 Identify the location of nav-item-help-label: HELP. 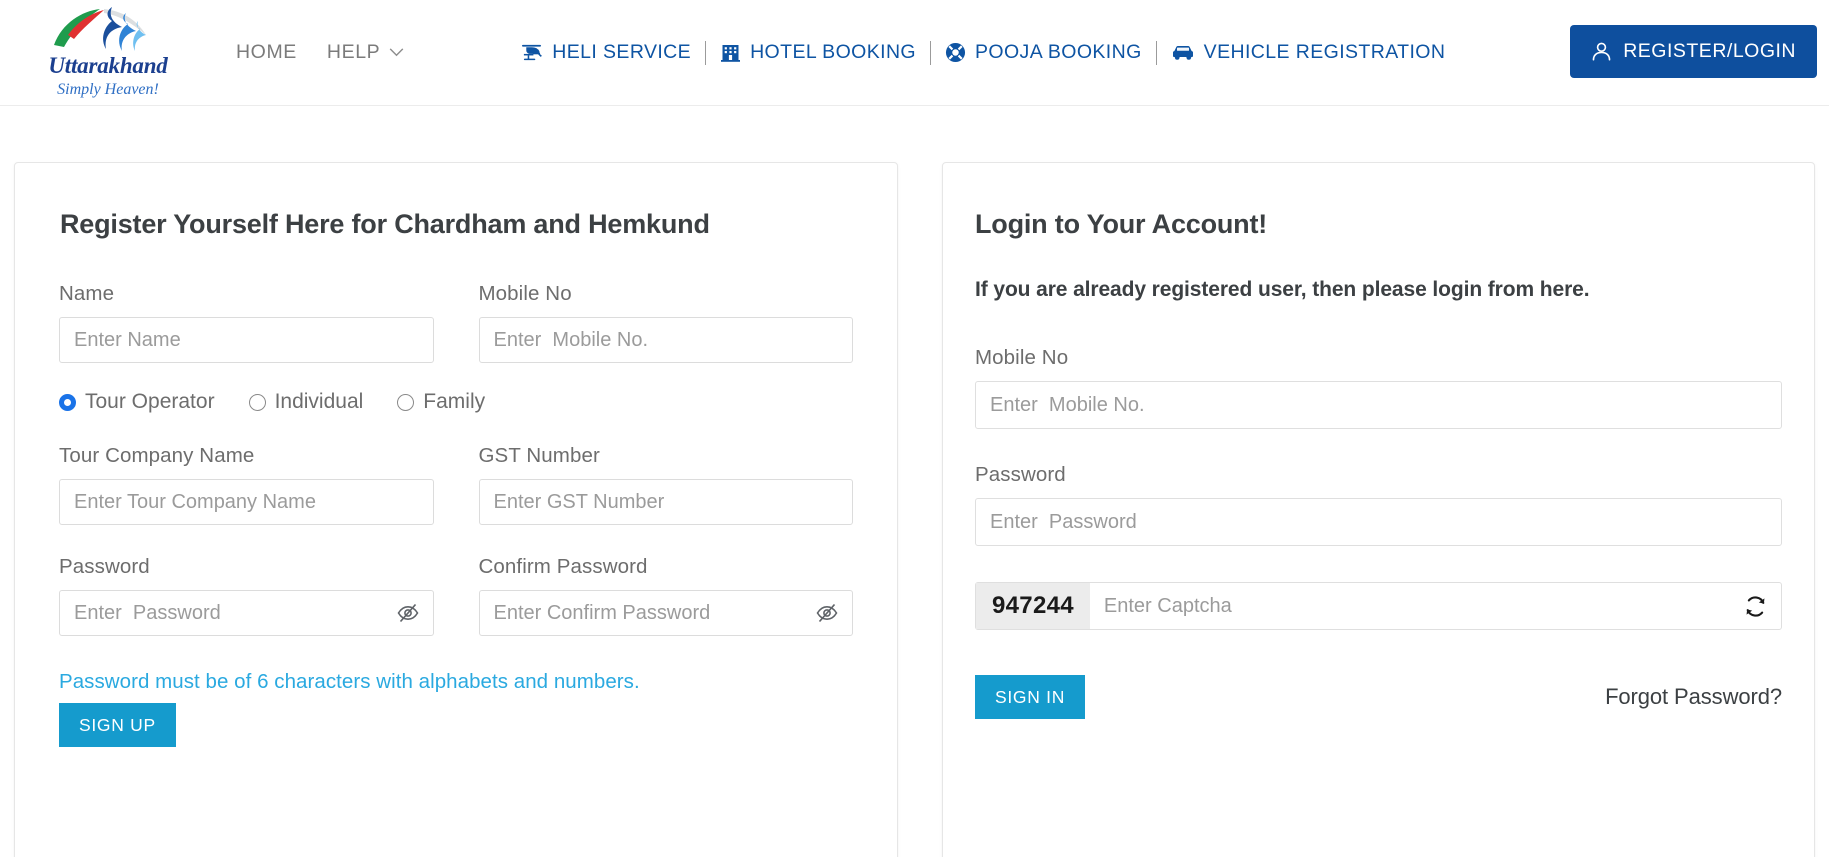
(353, 52).